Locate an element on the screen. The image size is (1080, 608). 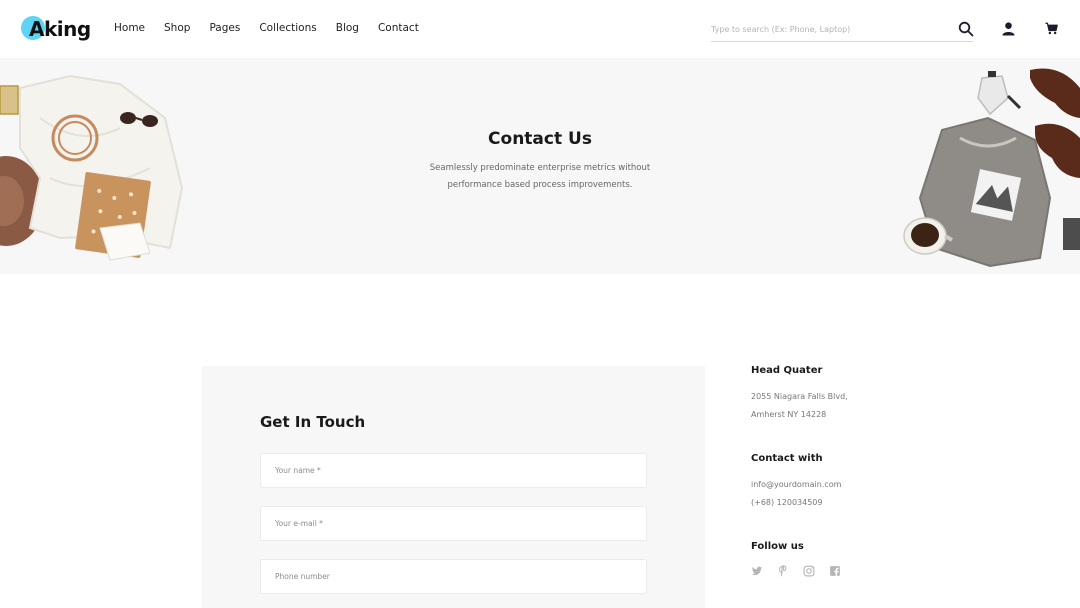
contact-with-heading: Contact with is located at coordinates (787, 458).